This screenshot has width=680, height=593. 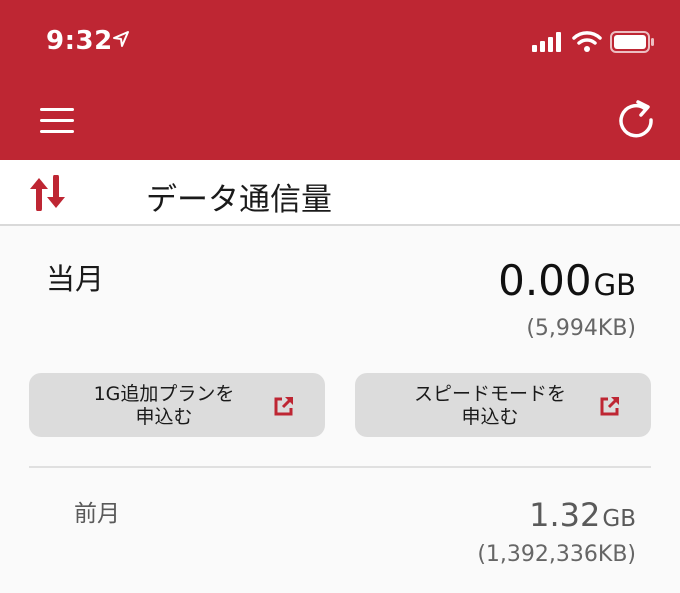 I want to click on previous-month-label: 前月, so click(x=97, y=514).